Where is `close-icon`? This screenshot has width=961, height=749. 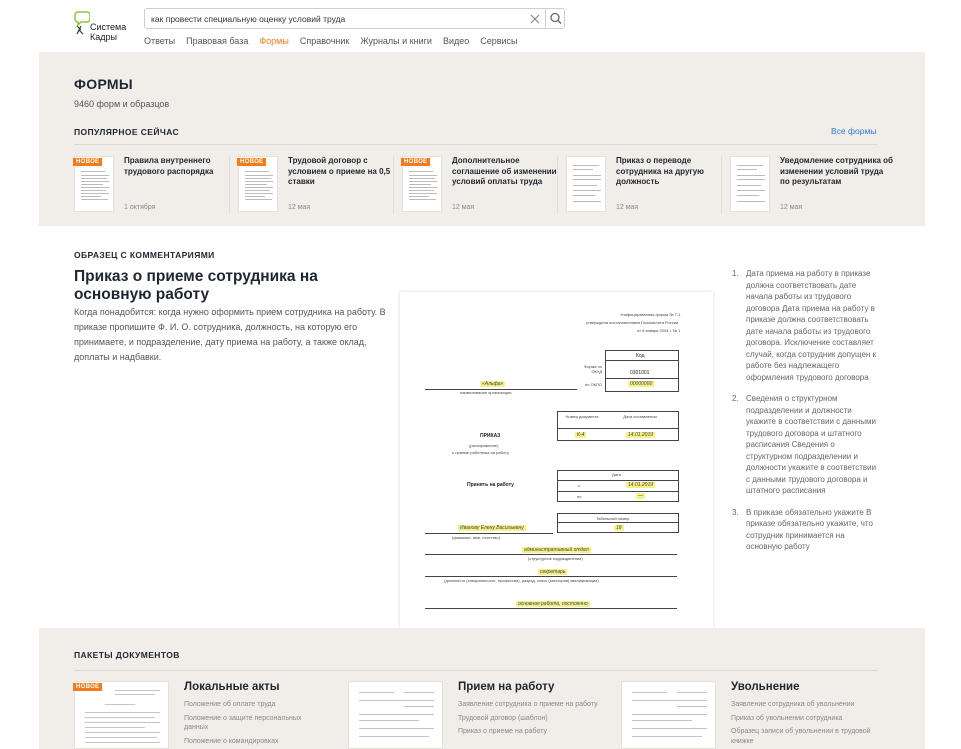 close-icon is located at coordinates (535, 19).